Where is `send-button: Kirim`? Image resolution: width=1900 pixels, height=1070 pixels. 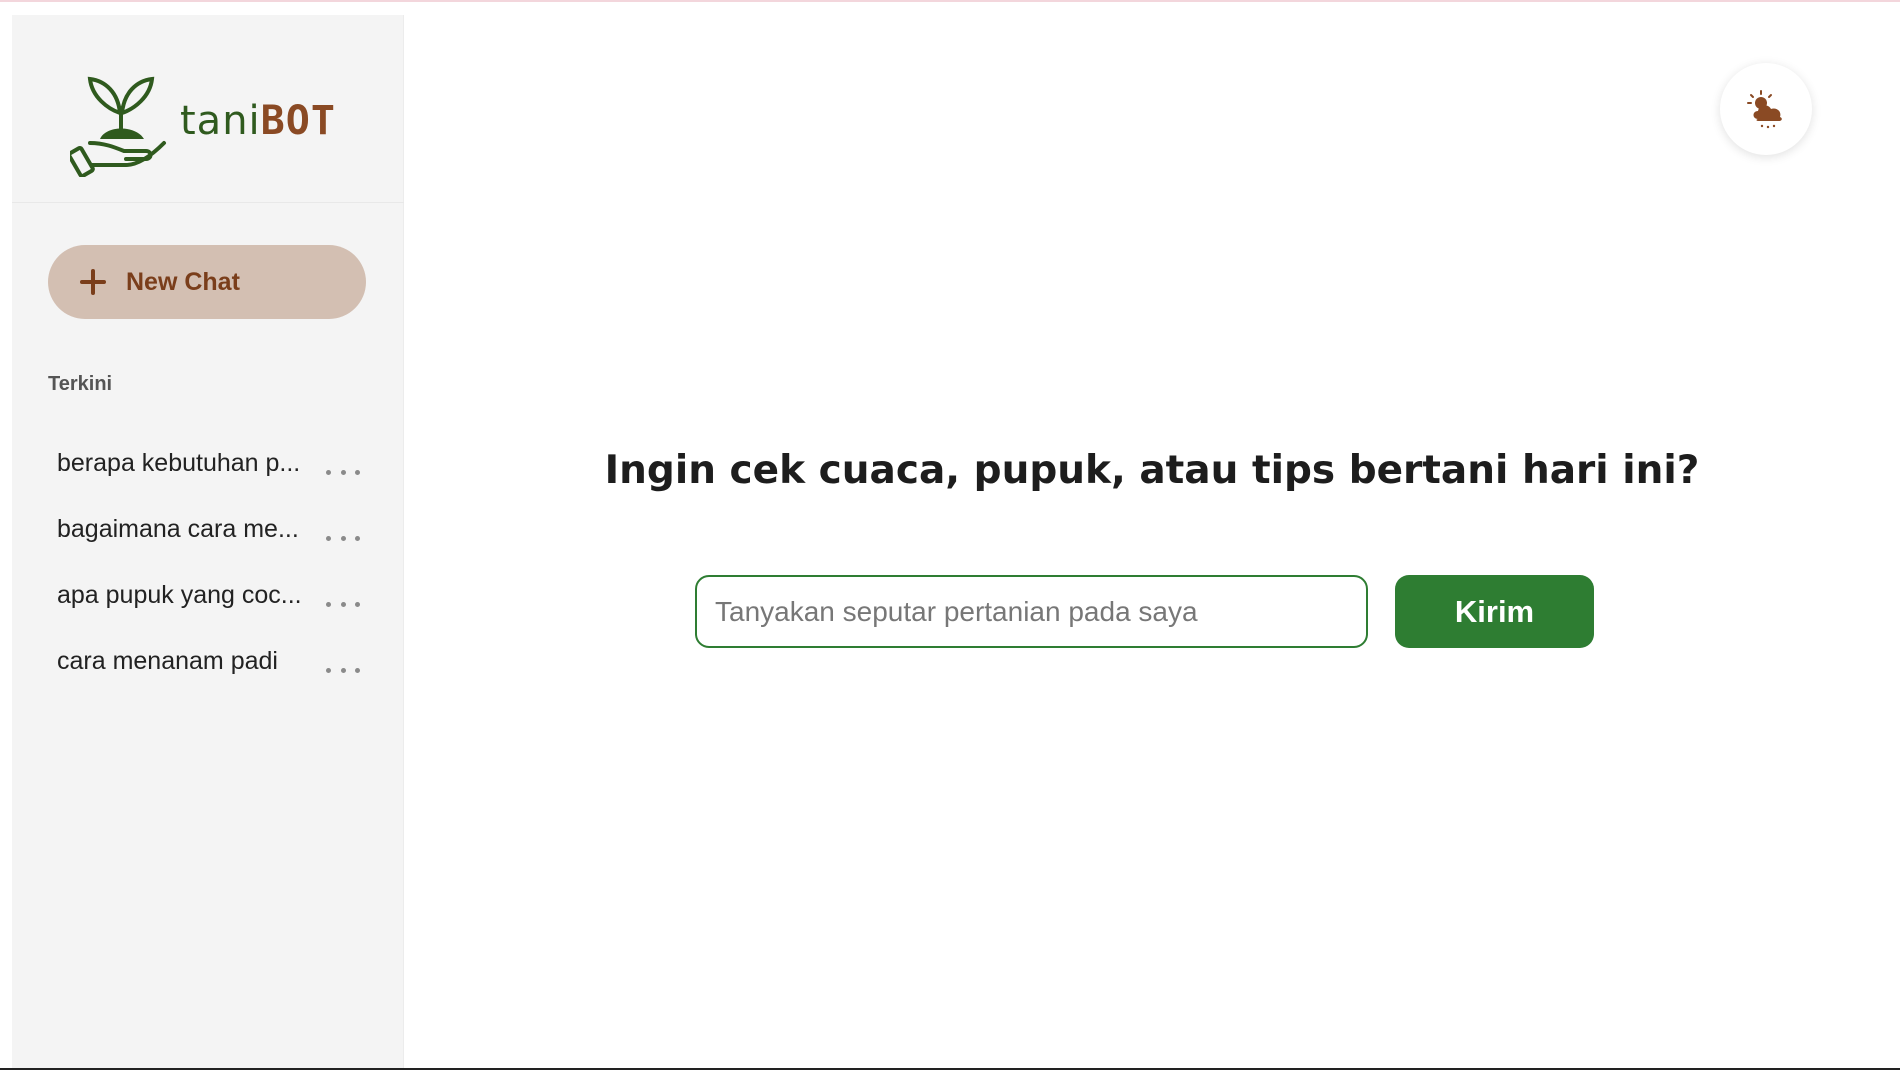
send-button: Kirim is located at coordinates (1494, 611).